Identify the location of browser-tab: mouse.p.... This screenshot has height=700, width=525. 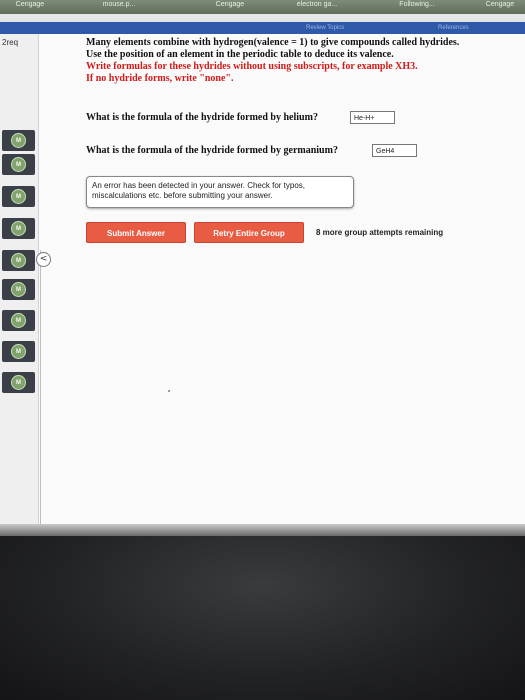
(119, 7).